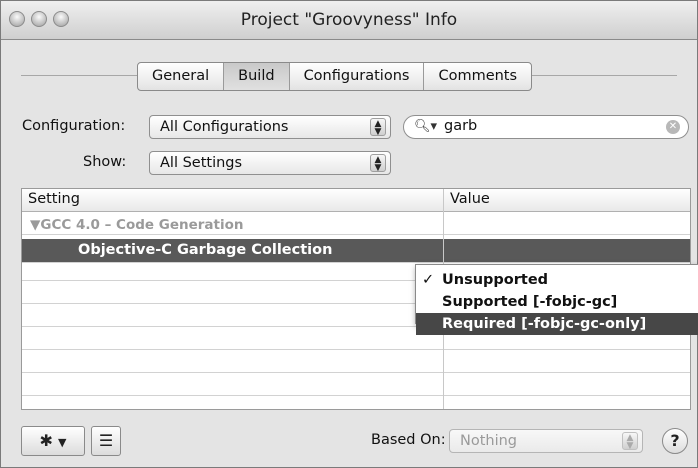 This screenshot has width=698, height=468. What do you see at coordinates (546, 441) in the screenshot?
I see `based-on-popup: Nothing ▲ ▼` at bounding box center [546, 441].